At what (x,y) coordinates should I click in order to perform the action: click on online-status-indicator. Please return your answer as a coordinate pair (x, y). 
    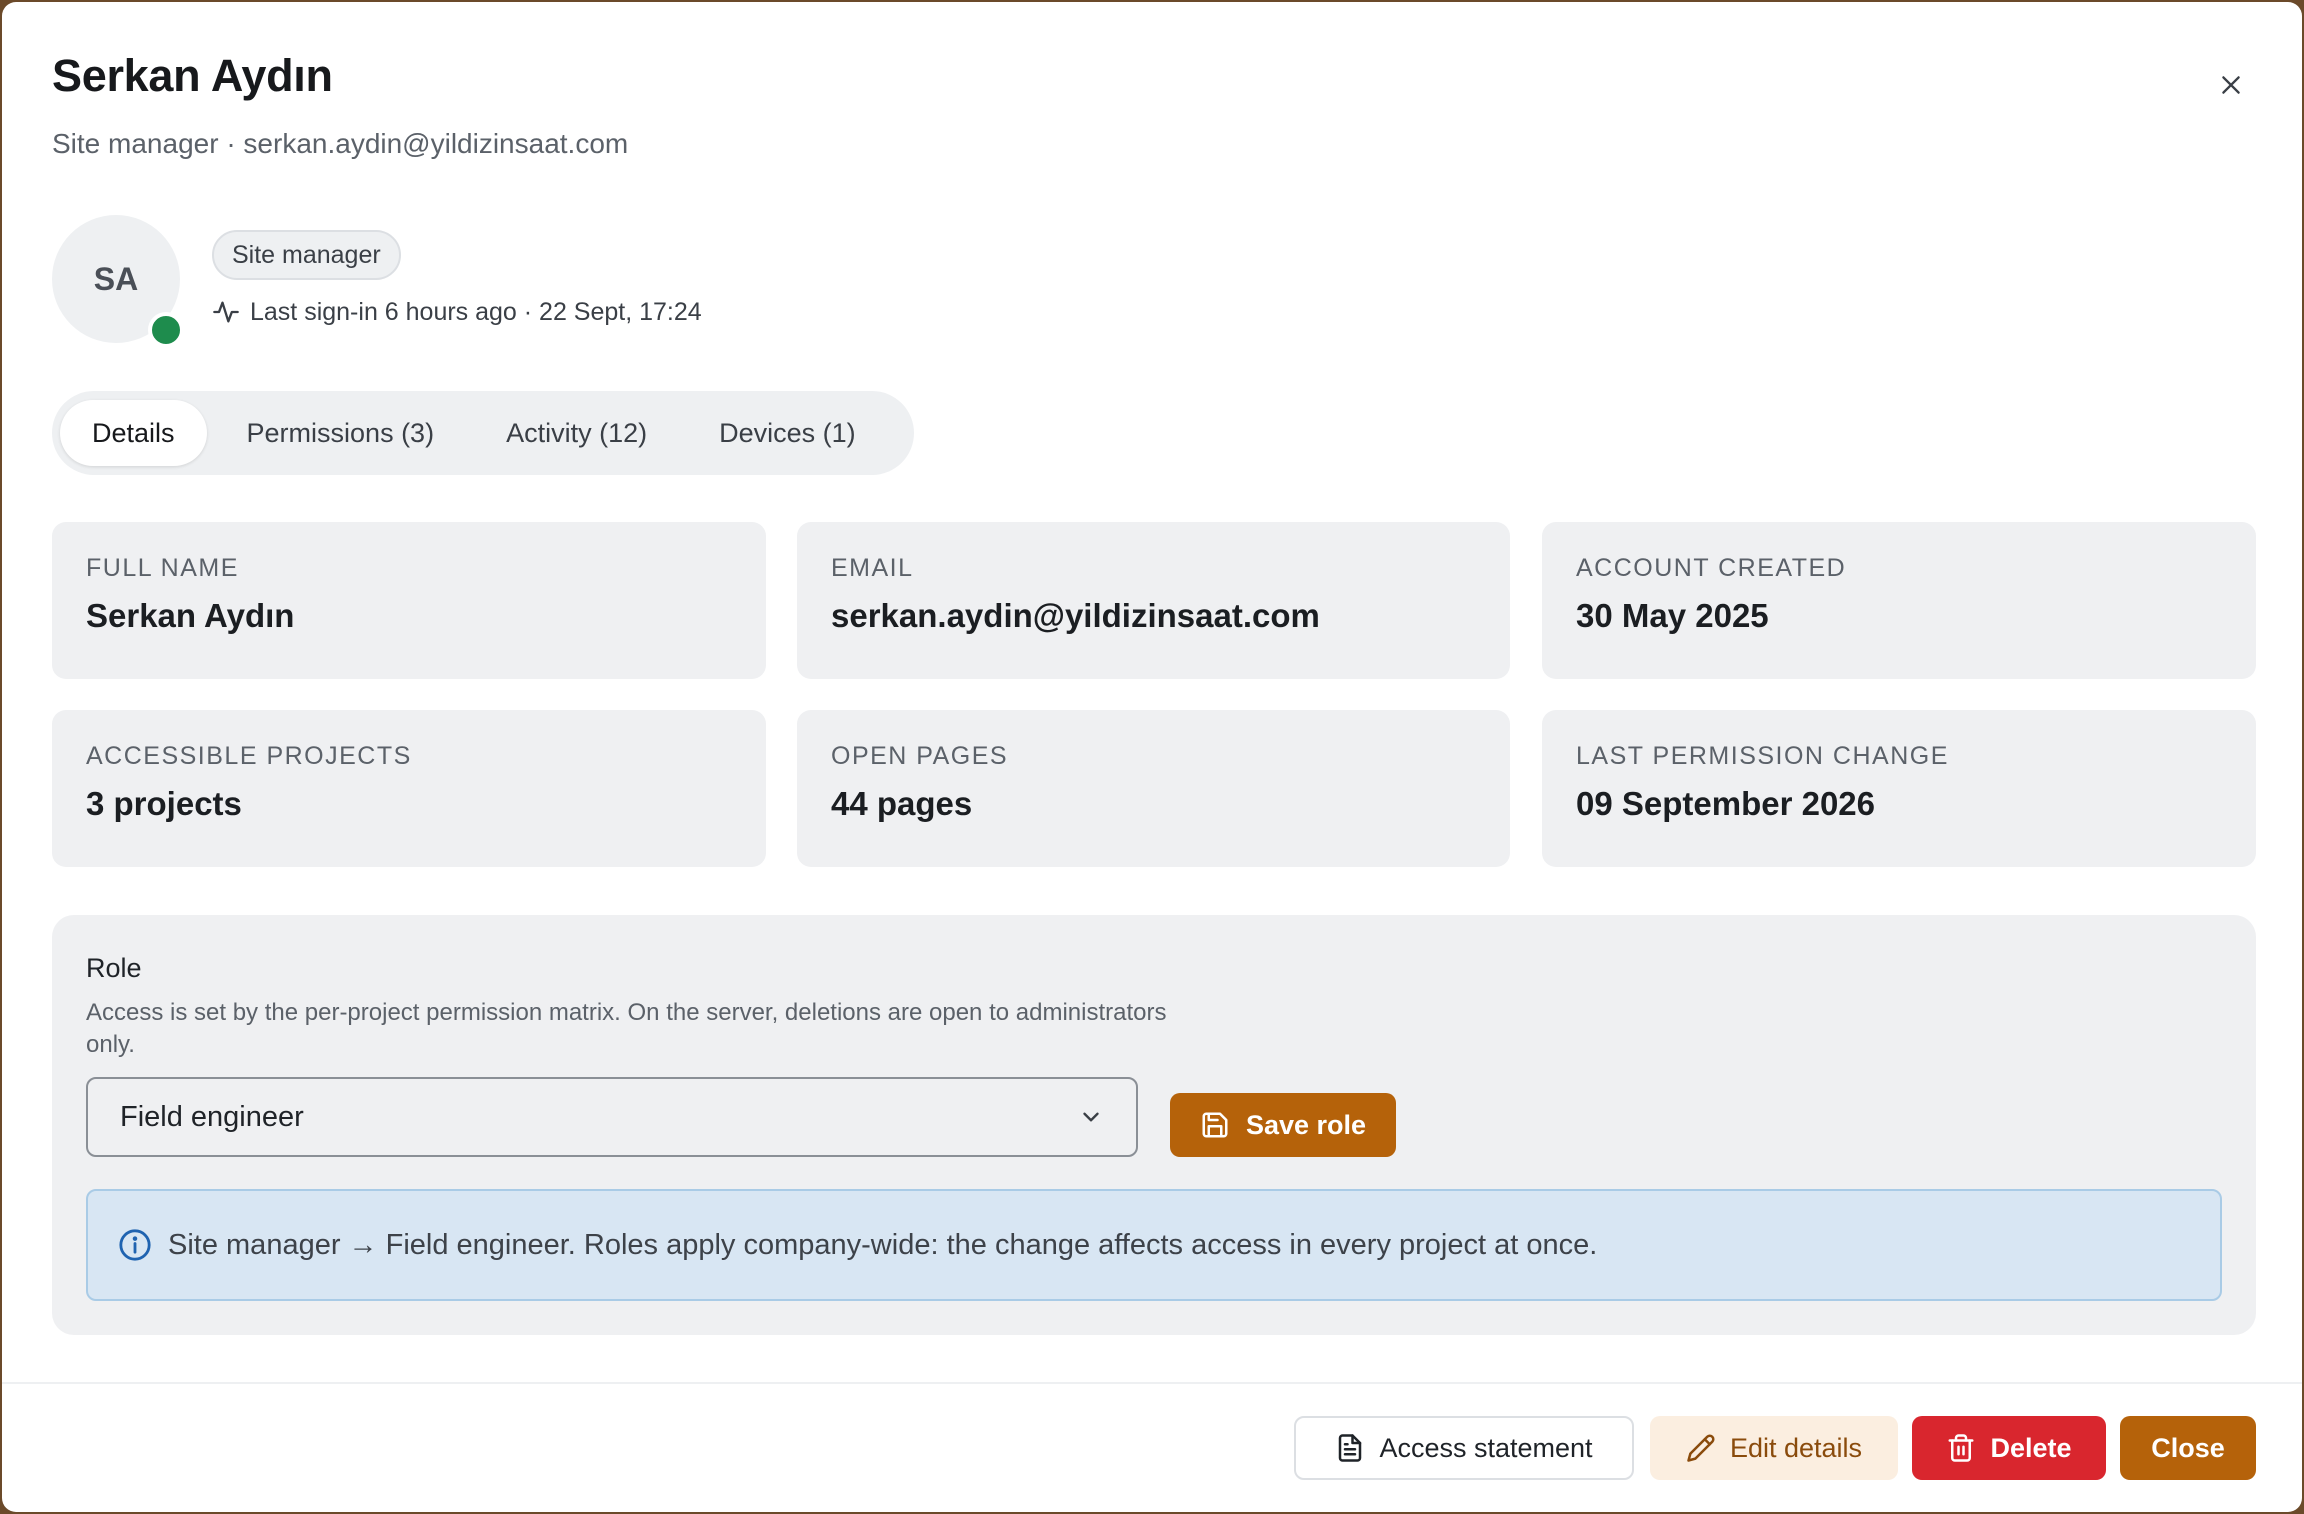
    Looking at the image, I should click on (166, 330).